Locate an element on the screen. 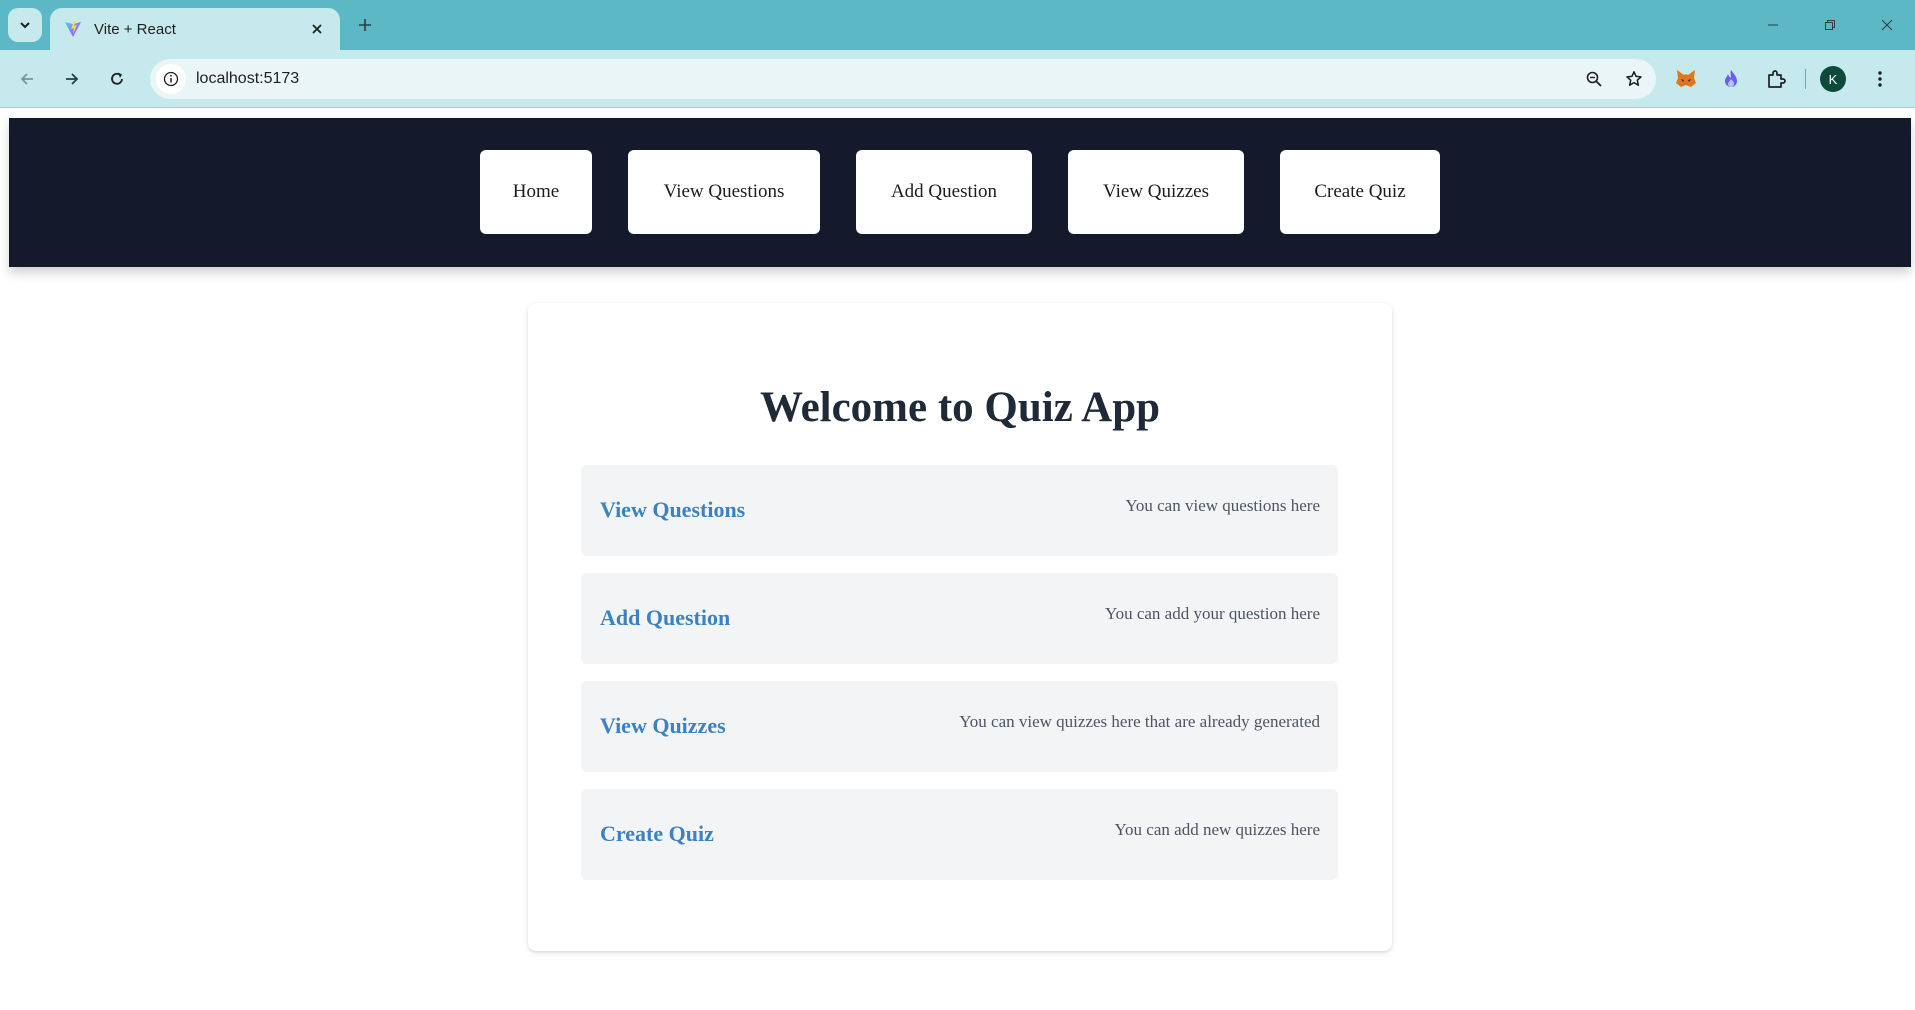  browser-toolbar: localhost:5173 K is located at coordinates (957, 79).